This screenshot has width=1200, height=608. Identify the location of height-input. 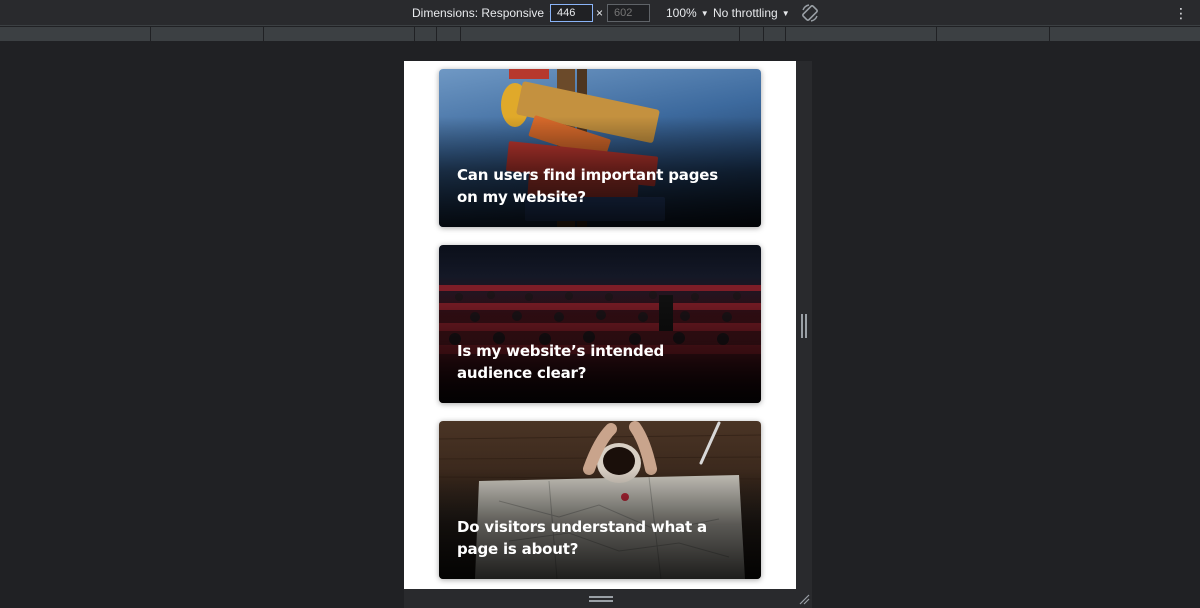
(628, 13).